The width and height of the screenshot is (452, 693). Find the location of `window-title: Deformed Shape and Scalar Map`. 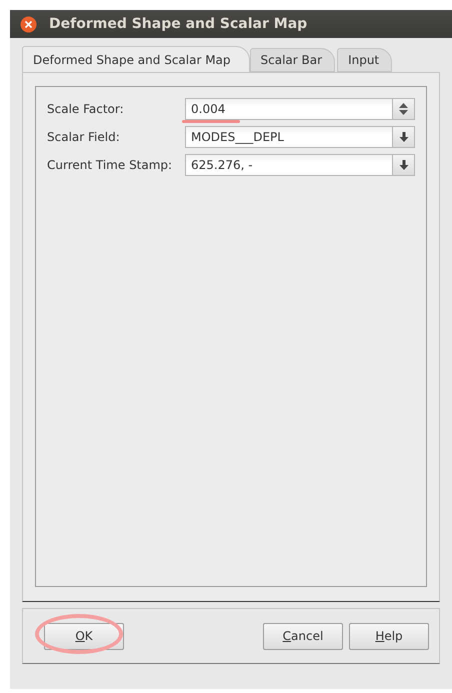

window-title: Deformed Shape and Scalar Map is located at coordinates (178, 24).